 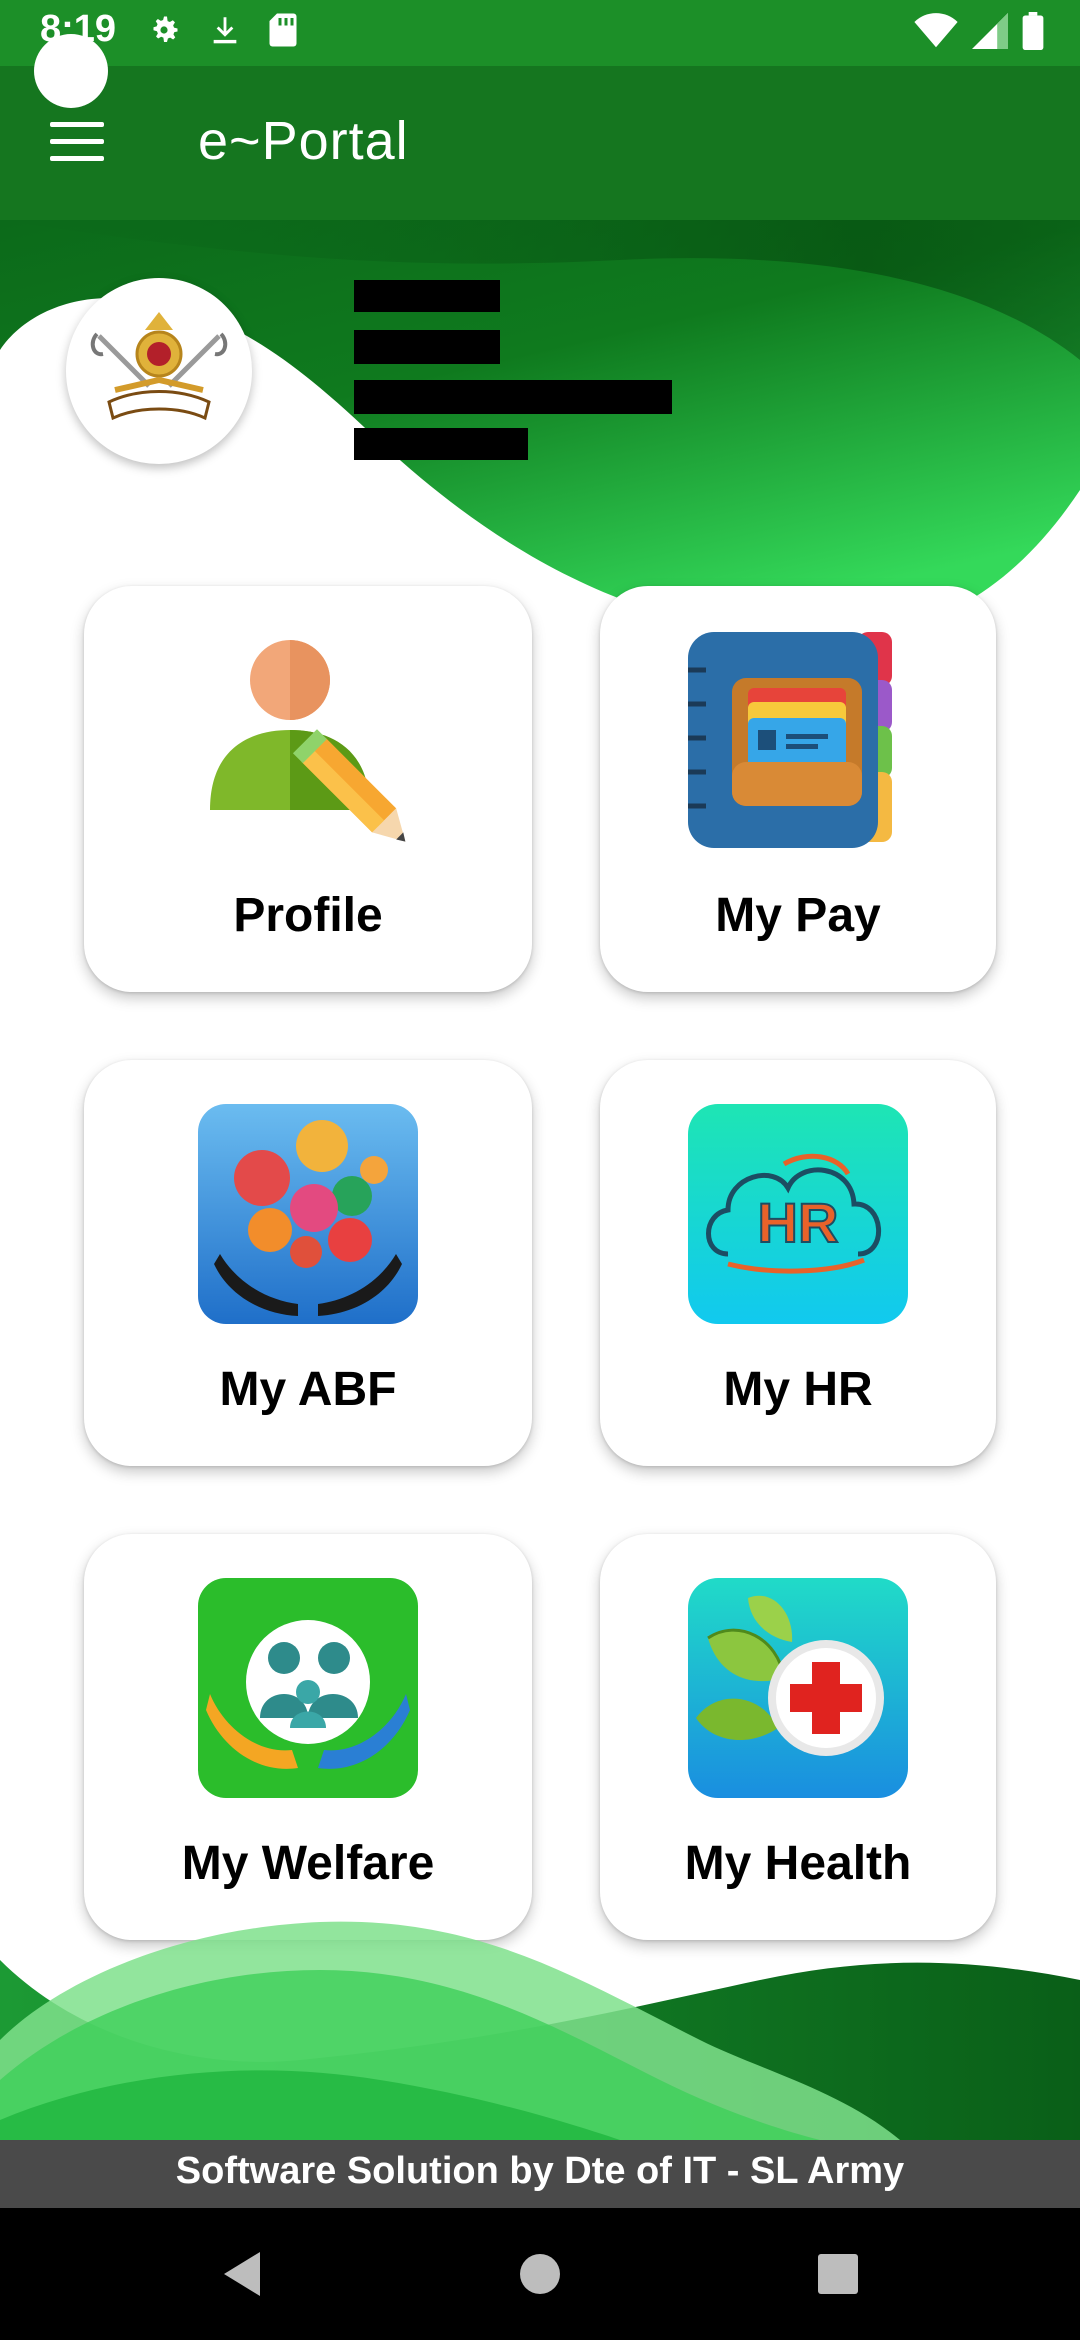 I want to click on navigation-bar, so click(x=540, y=2274).